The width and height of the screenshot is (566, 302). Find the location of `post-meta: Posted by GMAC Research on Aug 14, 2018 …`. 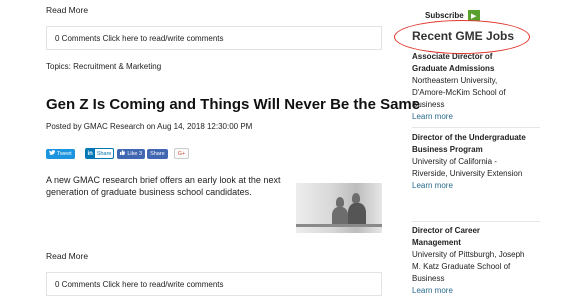

post-meta: Posted by GMAC Research on Aug 14, 2018 … is located at coordinates (149, 126).